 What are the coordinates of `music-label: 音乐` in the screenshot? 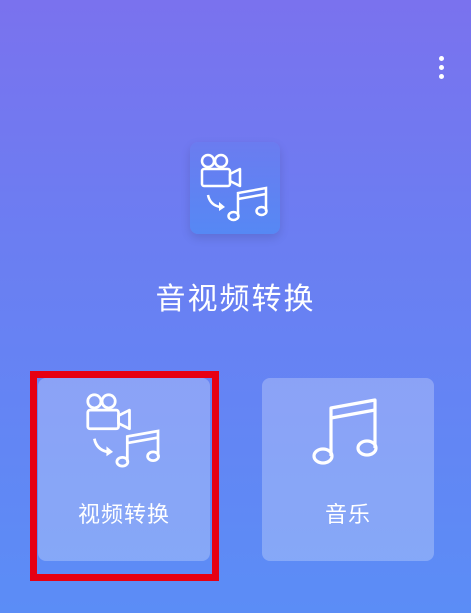 It's located at (347, 515).